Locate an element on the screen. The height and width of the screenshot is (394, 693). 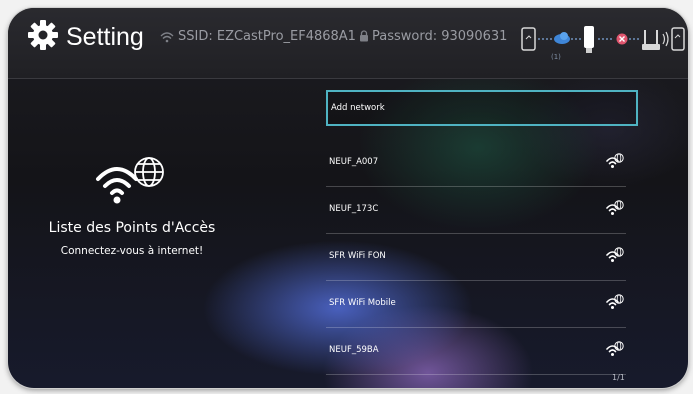
list-item-label: NEUF_173C is located at coordinates (354, 209).